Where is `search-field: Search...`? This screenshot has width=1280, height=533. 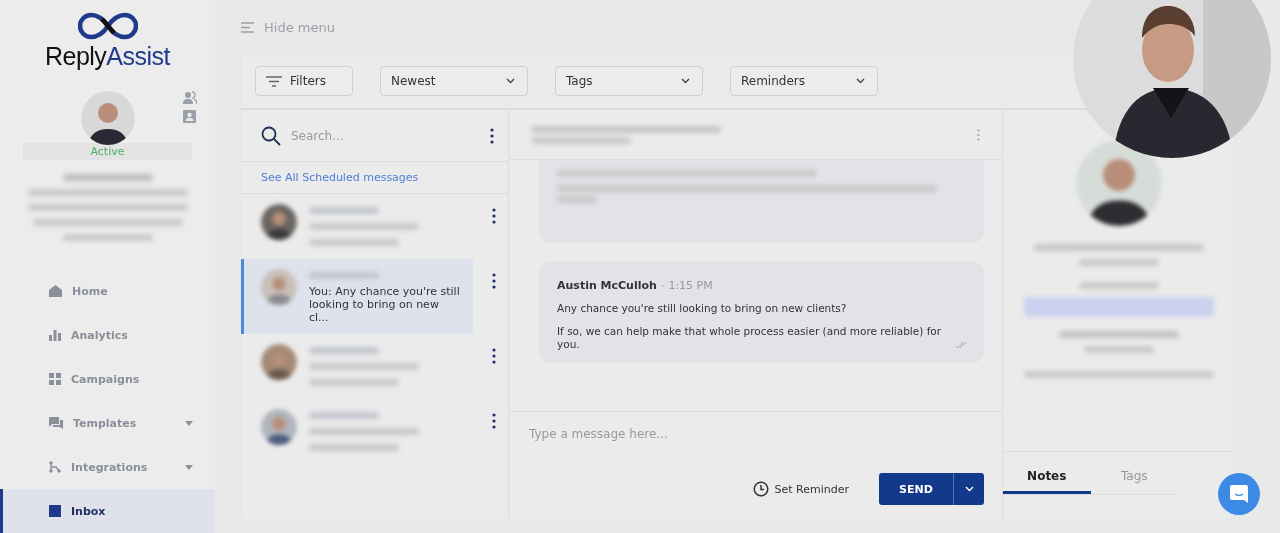 search-field: Search... is located at coordinates (385, 135).